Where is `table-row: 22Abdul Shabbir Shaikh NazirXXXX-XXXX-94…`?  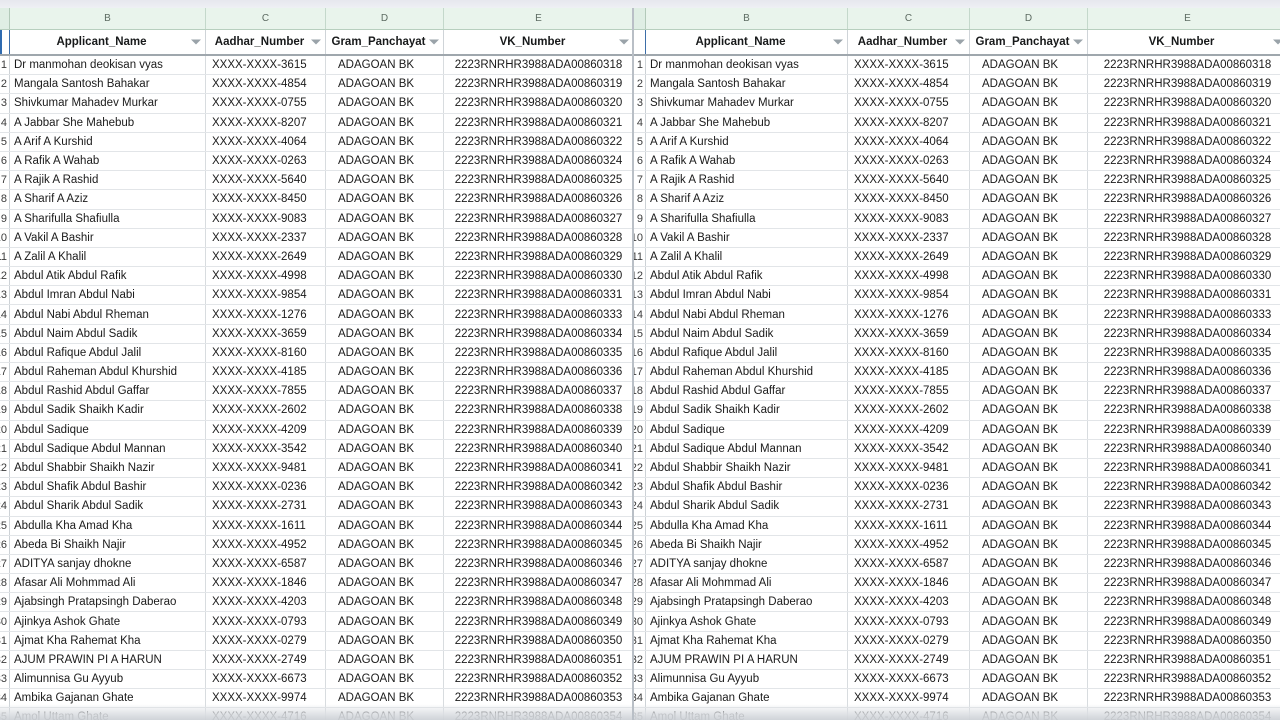
table-row: 22Abdul Shabbir Shaikh NazirXXXX-XXXX-94… is located at coordinates (956, 468).